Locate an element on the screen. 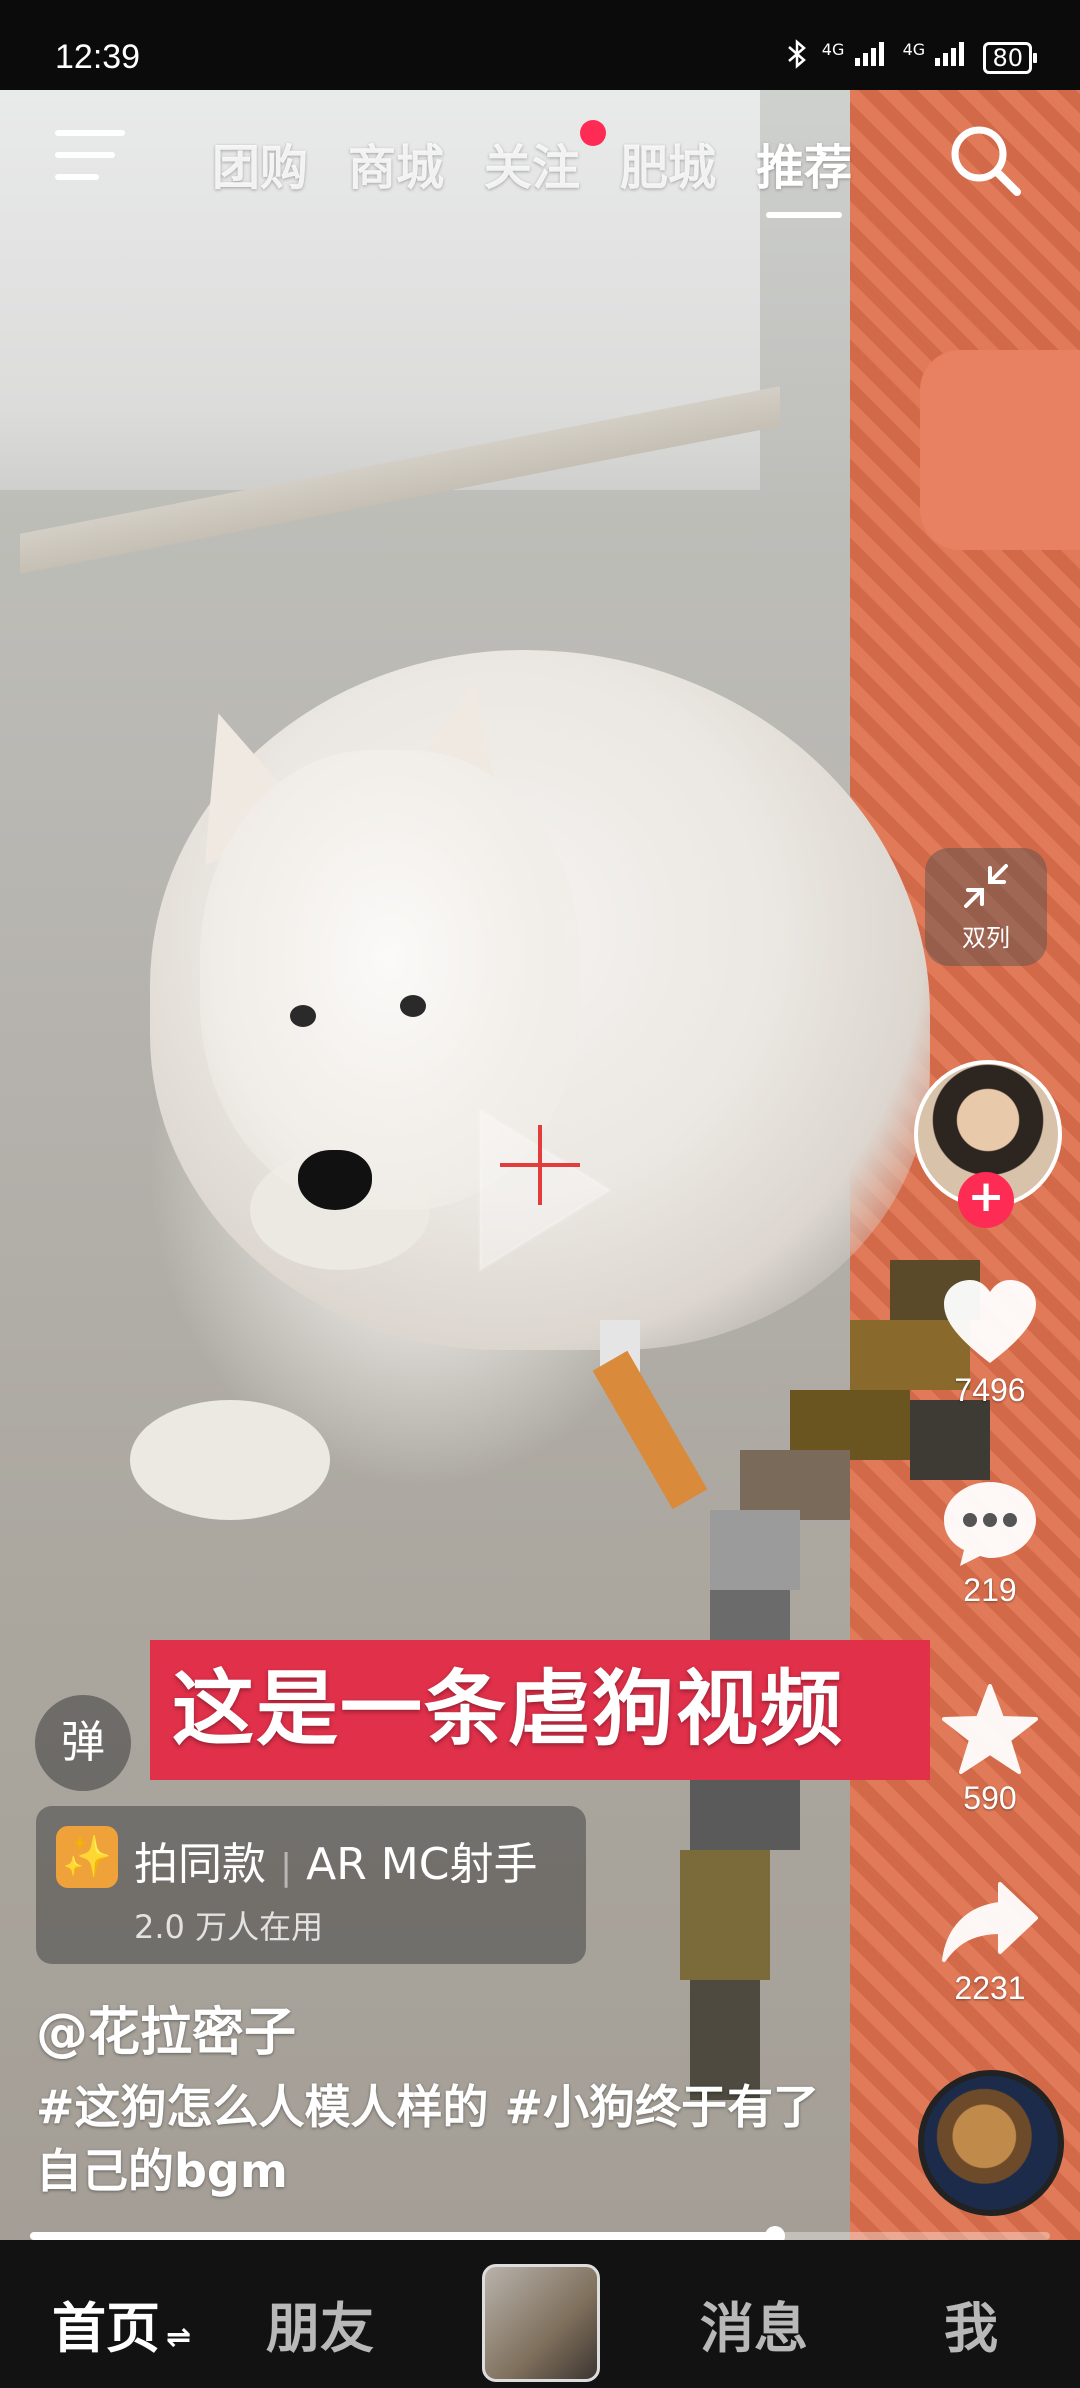 This screenshot has width=1080, height=2388. effect-title: 拍同款 | AR MC射手 is located at coordinates (335, 1860).